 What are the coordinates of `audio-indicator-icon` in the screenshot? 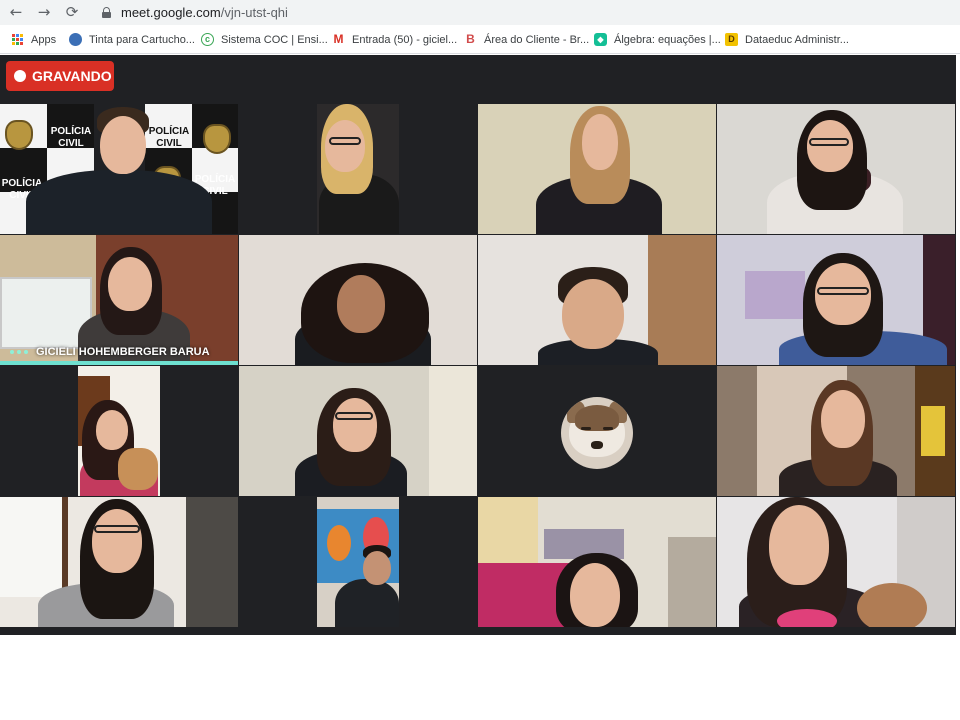 It's located at (19, 352).